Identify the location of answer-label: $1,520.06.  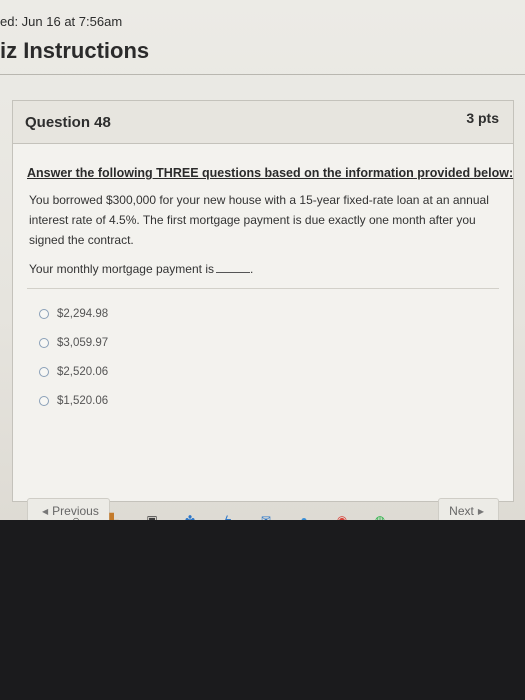
(83, 401).